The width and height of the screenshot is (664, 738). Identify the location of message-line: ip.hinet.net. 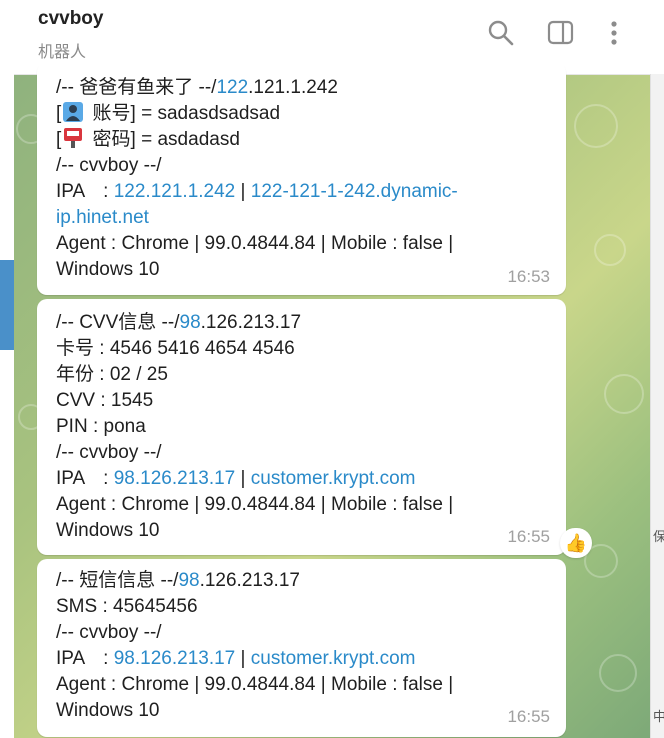
(102, 218).